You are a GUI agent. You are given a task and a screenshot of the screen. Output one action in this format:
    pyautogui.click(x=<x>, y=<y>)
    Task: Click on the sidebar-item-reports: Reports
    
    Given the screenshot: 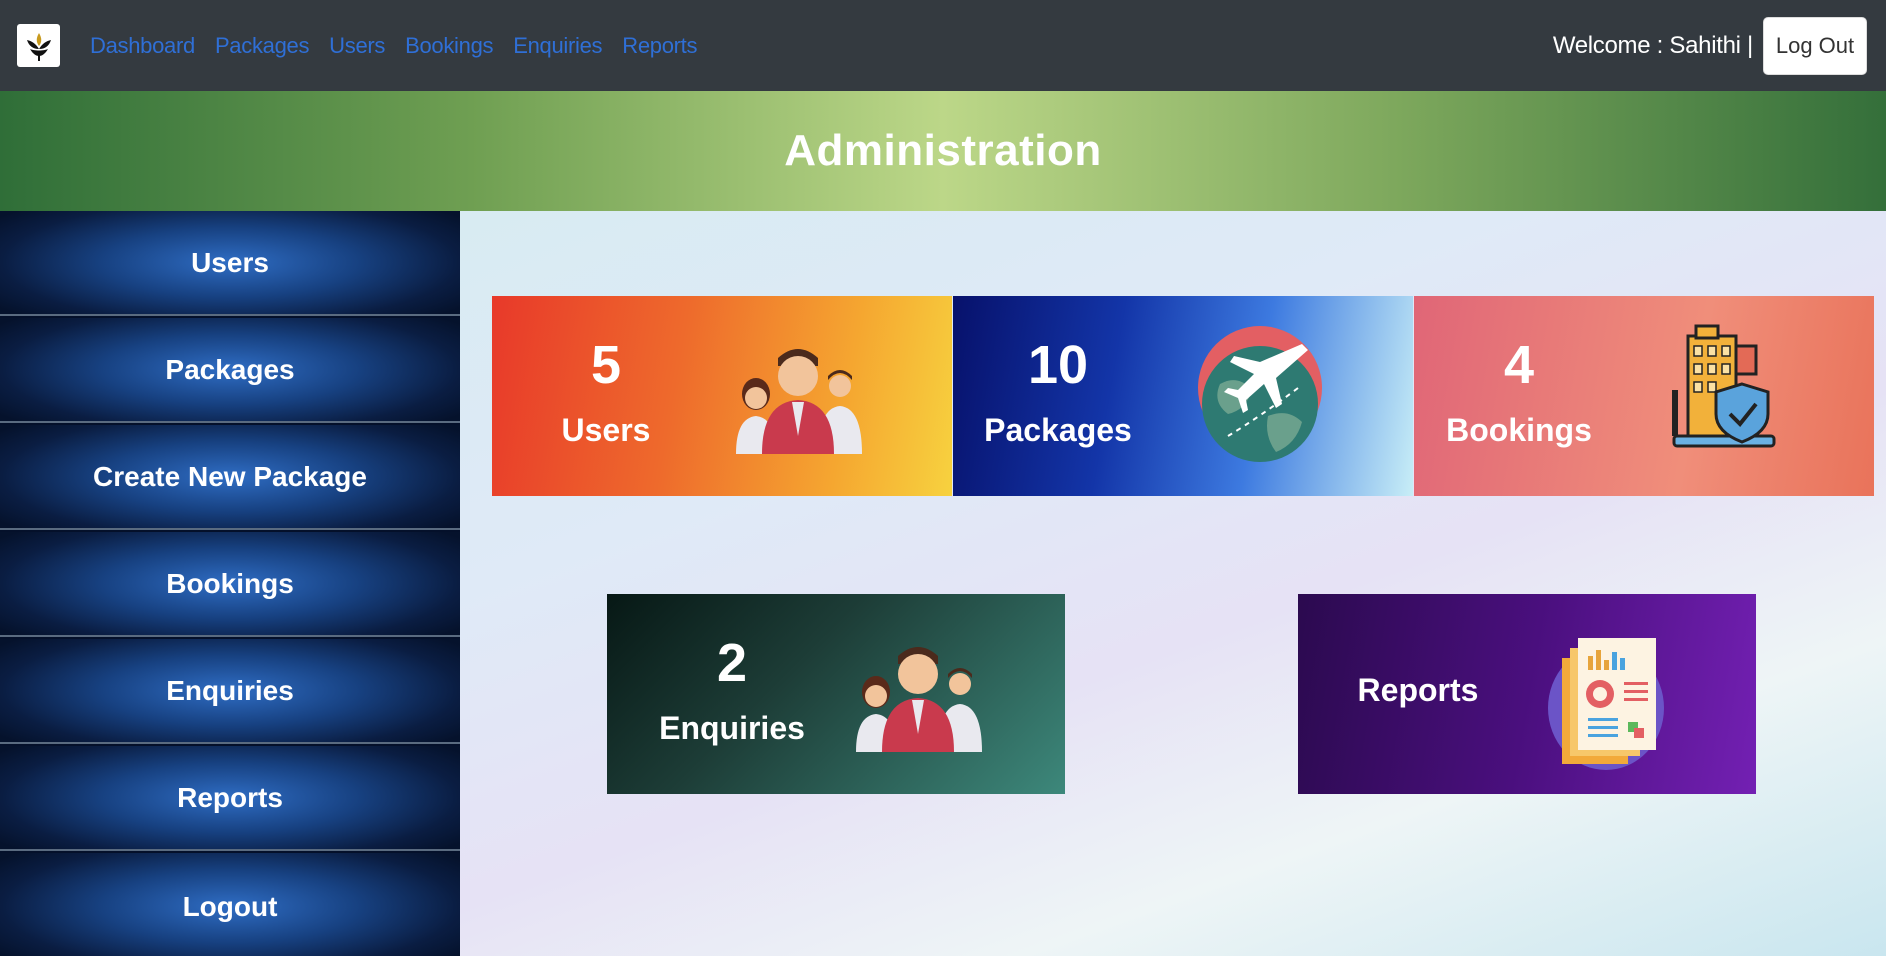 What is the action you would take?
    pyautogui.click(x=230, y=798)
    